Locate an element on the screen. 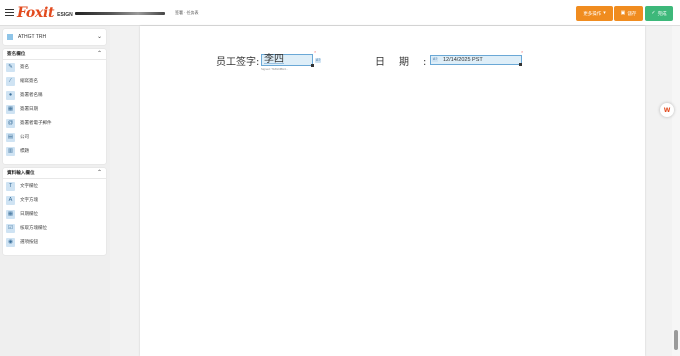 Image resolution: width=680 pixels, height=356 pixels. save-icon: ▣ is located at coordinates (623, 13).